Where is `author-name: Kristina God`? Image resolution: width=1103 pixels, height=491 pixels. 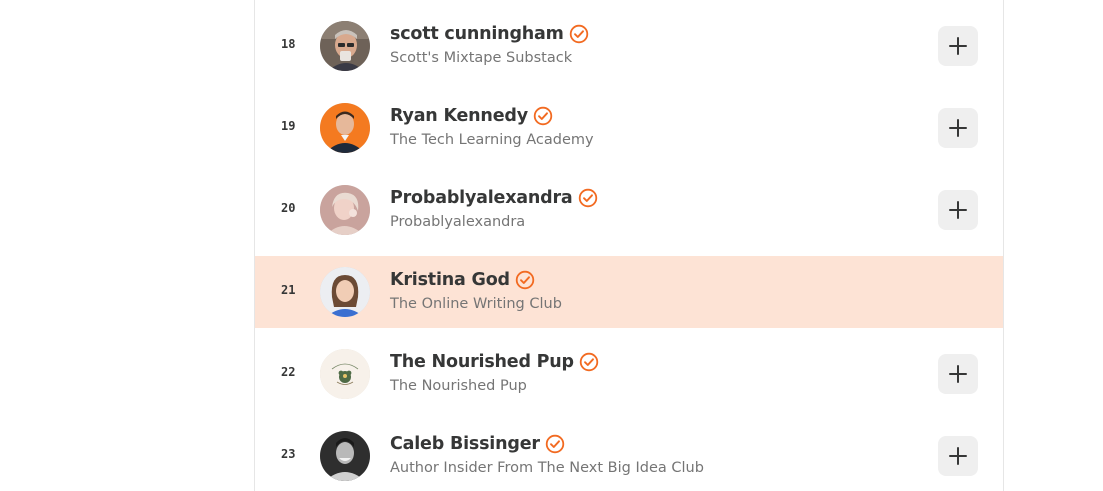
author-name: Kristina God is located at coordinates (450, 280).